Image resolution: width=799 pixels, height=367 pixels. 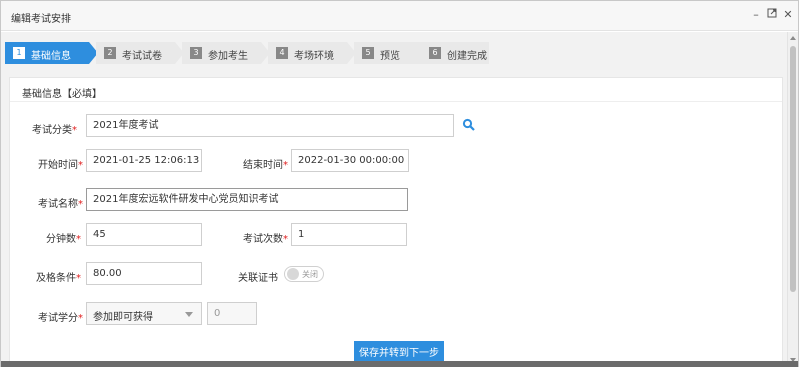 What do you see at coordinates (258, 278) in the screenshot?
I see `certificate-label: 关联证书` at bounding box center [258, 278].